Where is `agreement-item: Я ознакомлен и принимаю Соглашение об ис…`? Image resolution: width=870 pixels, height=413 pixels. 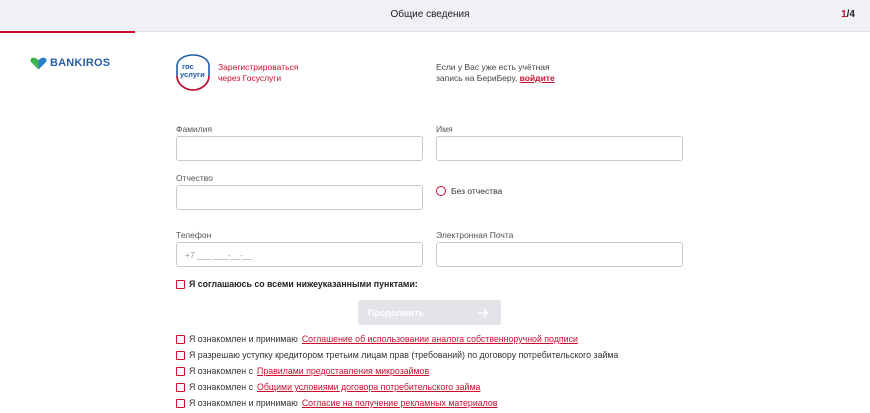
agreement-item: Я ознакомлен и принимаю Соглашение об ис… is located at coordinates (377, 339).